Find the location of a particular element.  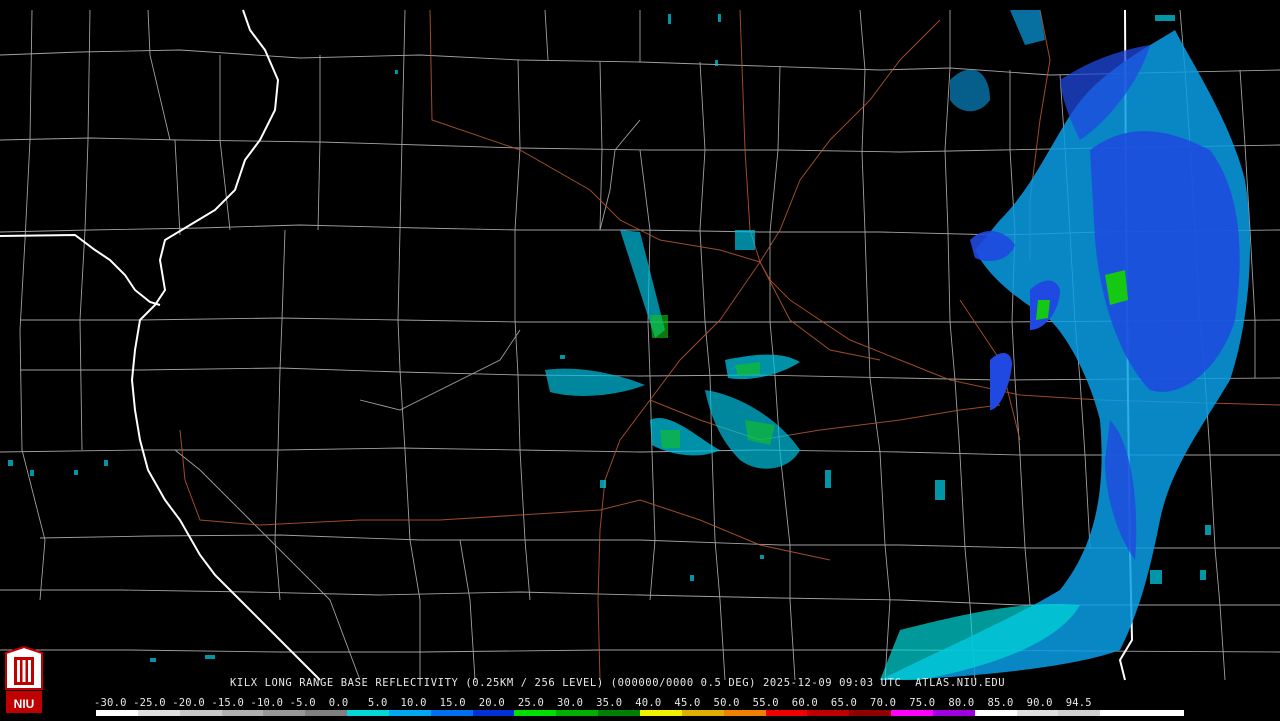

colorbar is located at coordinates (640, 713).